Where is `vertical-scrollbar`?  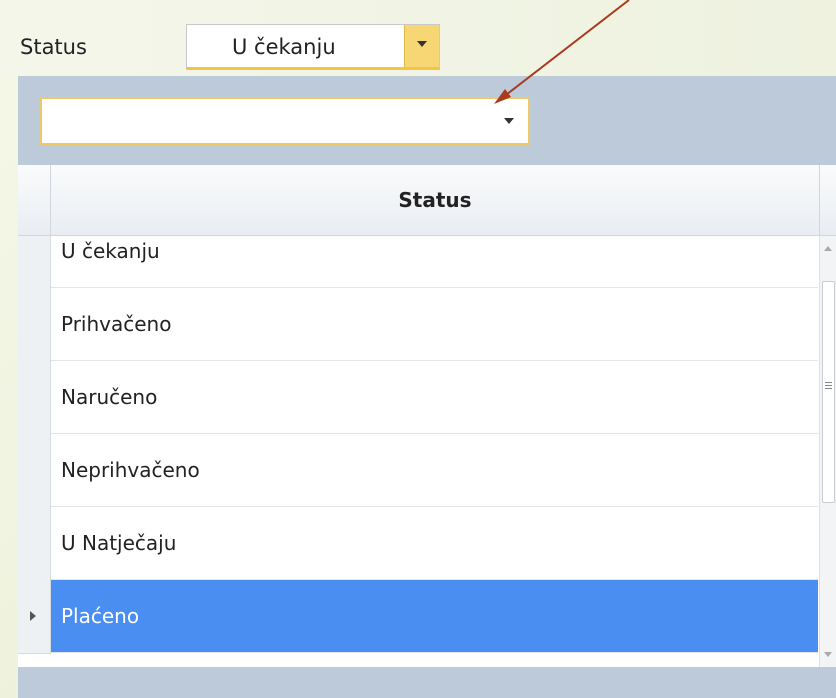 vertical-scrollbar is located at coordinates (827, 451).